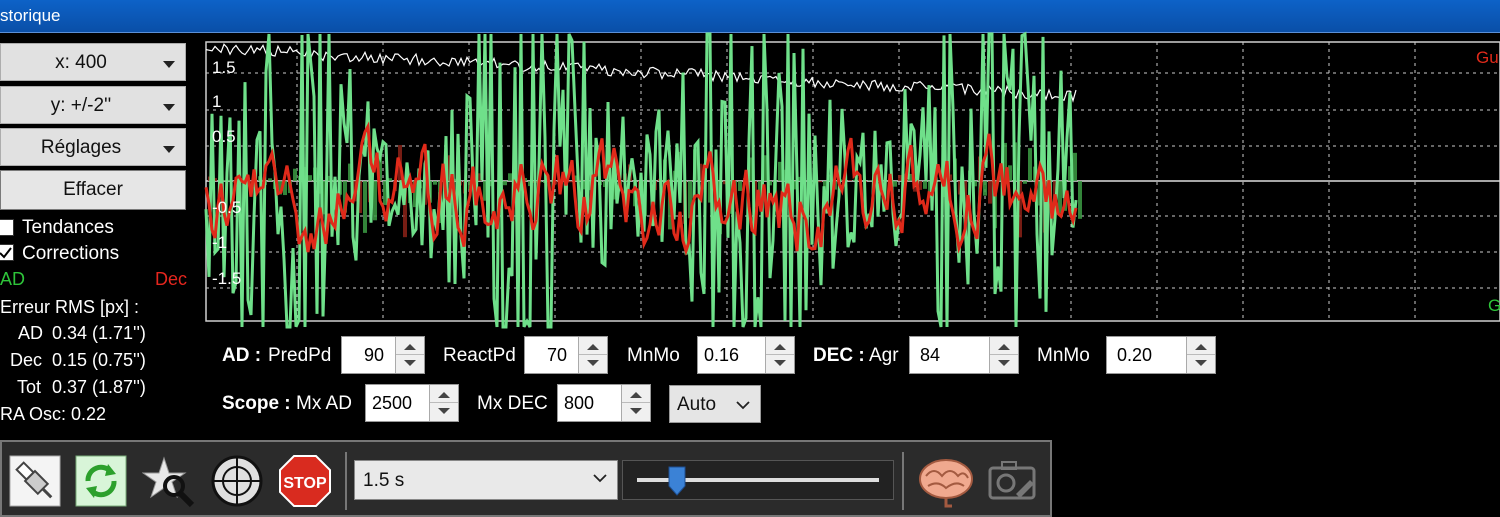  I want to click on y-tick-label: 1.5, so click(224, 67).